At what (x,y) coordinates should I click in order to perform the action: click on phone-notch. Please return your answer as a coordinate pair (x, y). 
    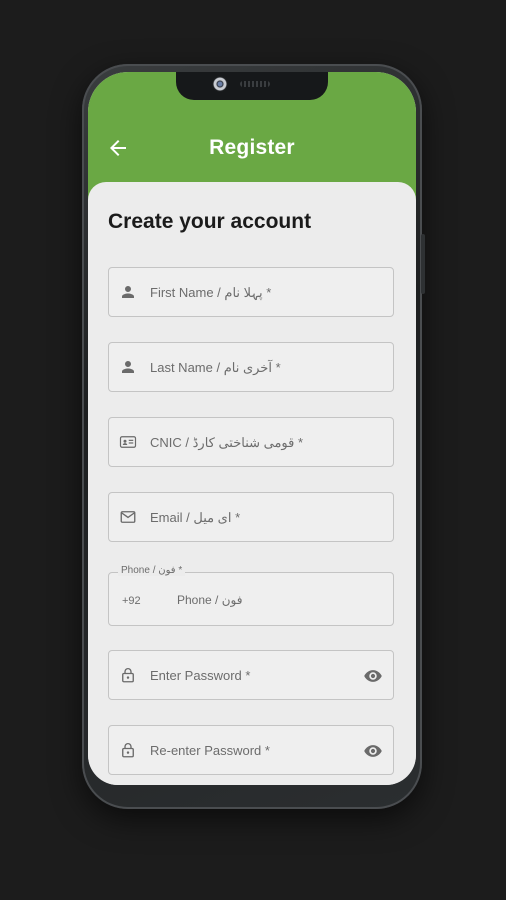
    Looking at the image, I should click on (252, 86).